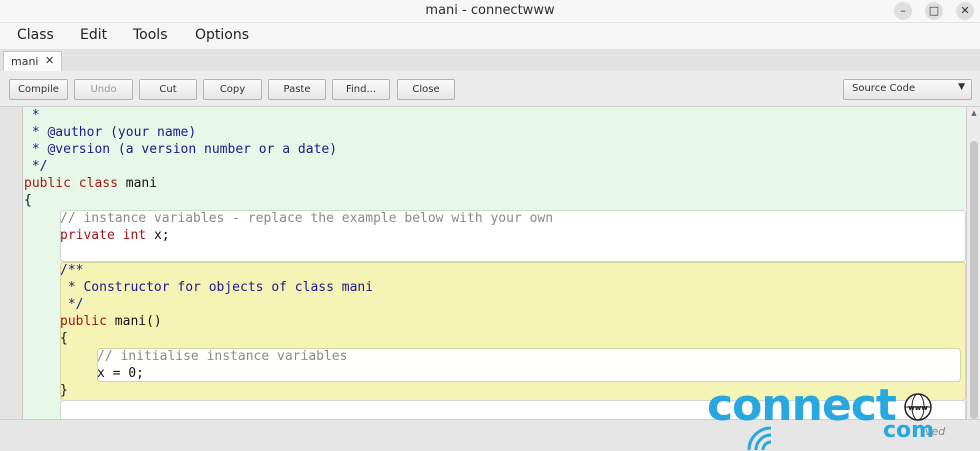 The image size is (980, 451). I want to click on close-window-button: ✕, so click(965, 11).